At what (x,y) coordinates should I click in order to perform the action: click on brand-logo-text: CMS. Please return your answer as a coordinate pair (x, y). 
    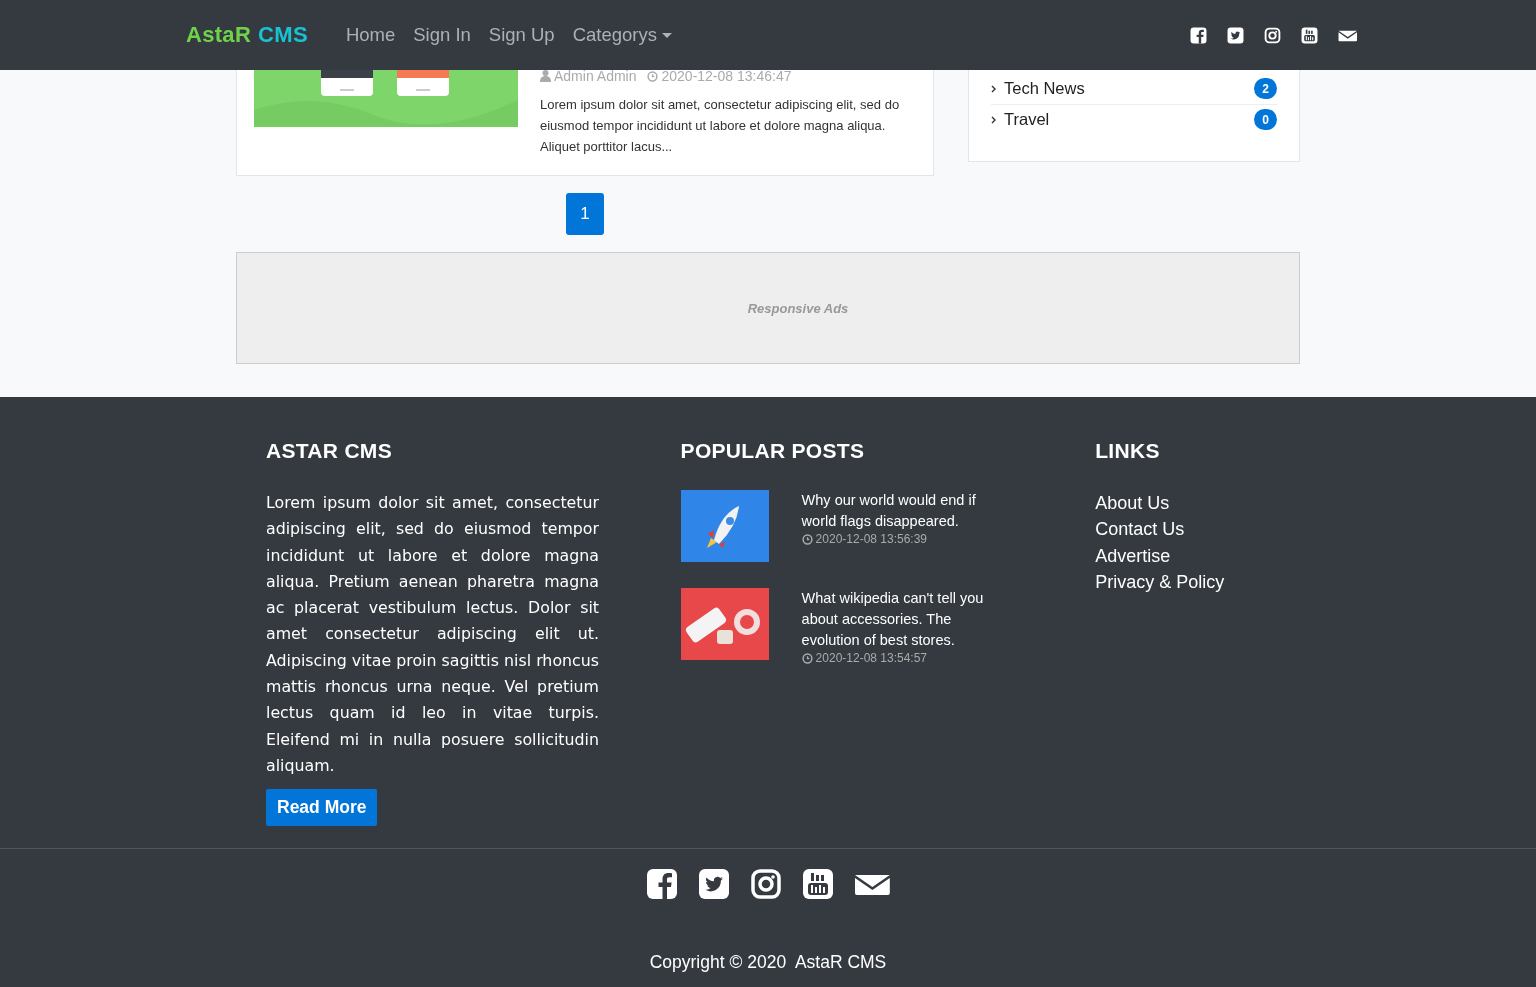
    Looking at the image, I should click on (283, 35).